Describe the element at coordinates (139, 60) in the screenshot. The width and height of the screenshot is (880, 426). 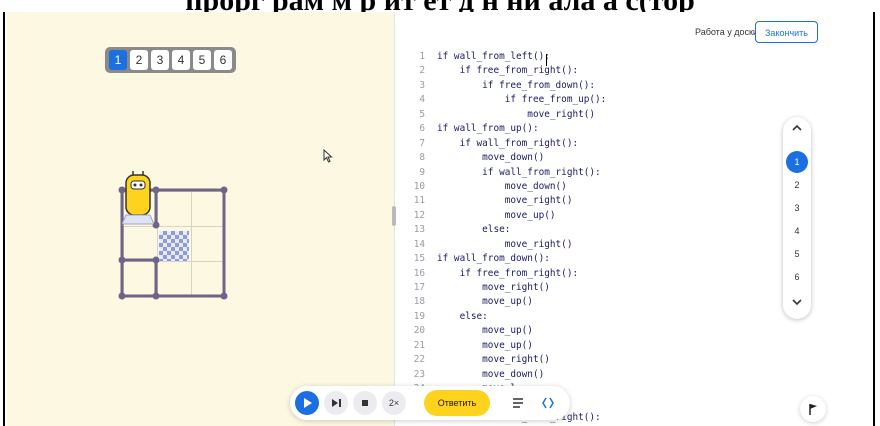
I see `level-tab-2: 2` at that location.